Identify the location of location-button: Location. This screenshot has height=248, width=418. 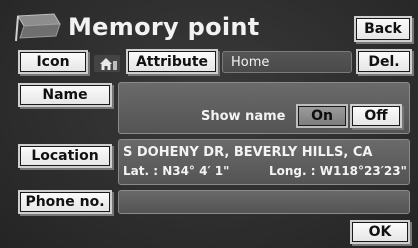
(65, 156).